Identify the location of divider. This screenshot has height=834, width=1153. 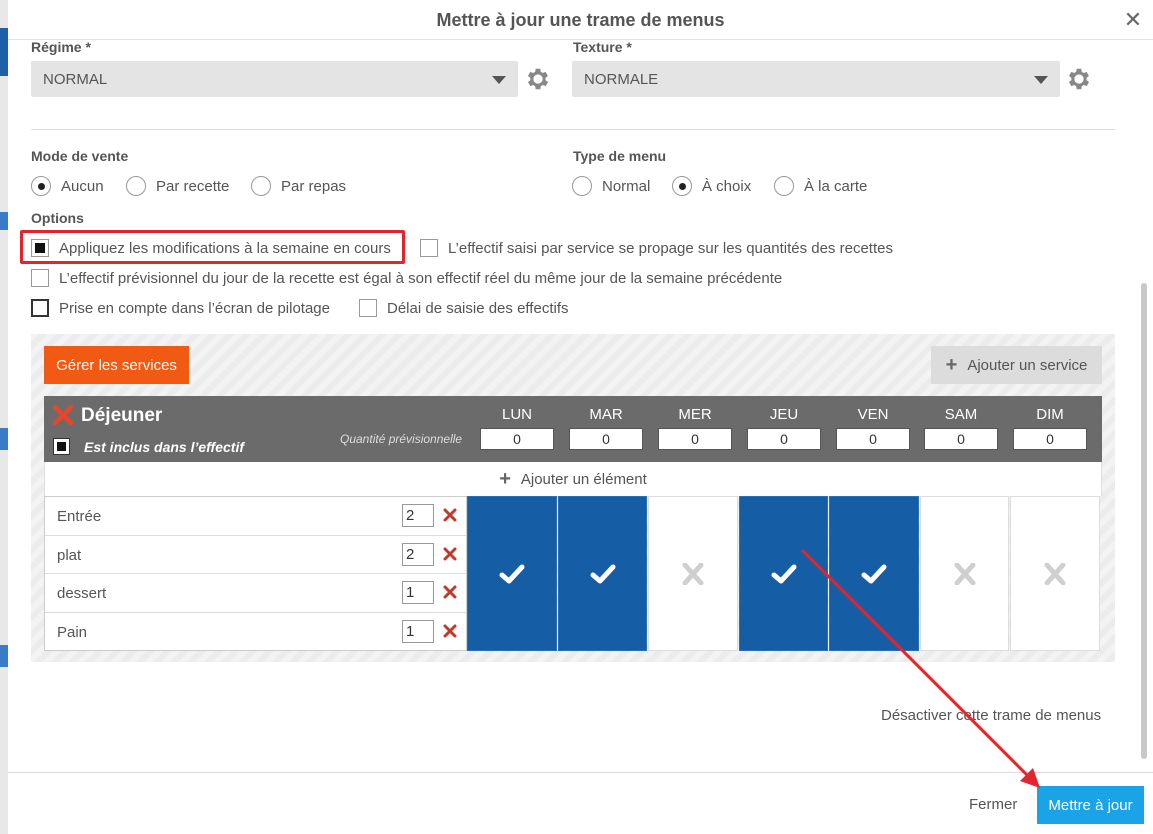
(573, 129).